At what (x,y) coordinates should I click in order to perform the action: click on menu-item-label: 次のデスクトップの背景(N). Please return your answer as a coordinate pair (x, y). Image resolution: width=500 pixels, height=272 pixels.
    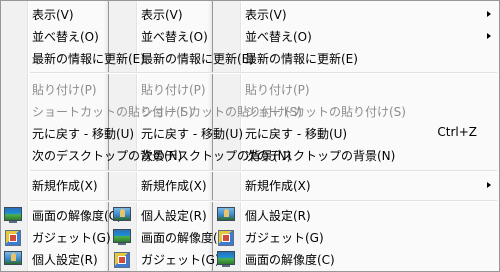
    Looking at the image, I should click on (320, 156).